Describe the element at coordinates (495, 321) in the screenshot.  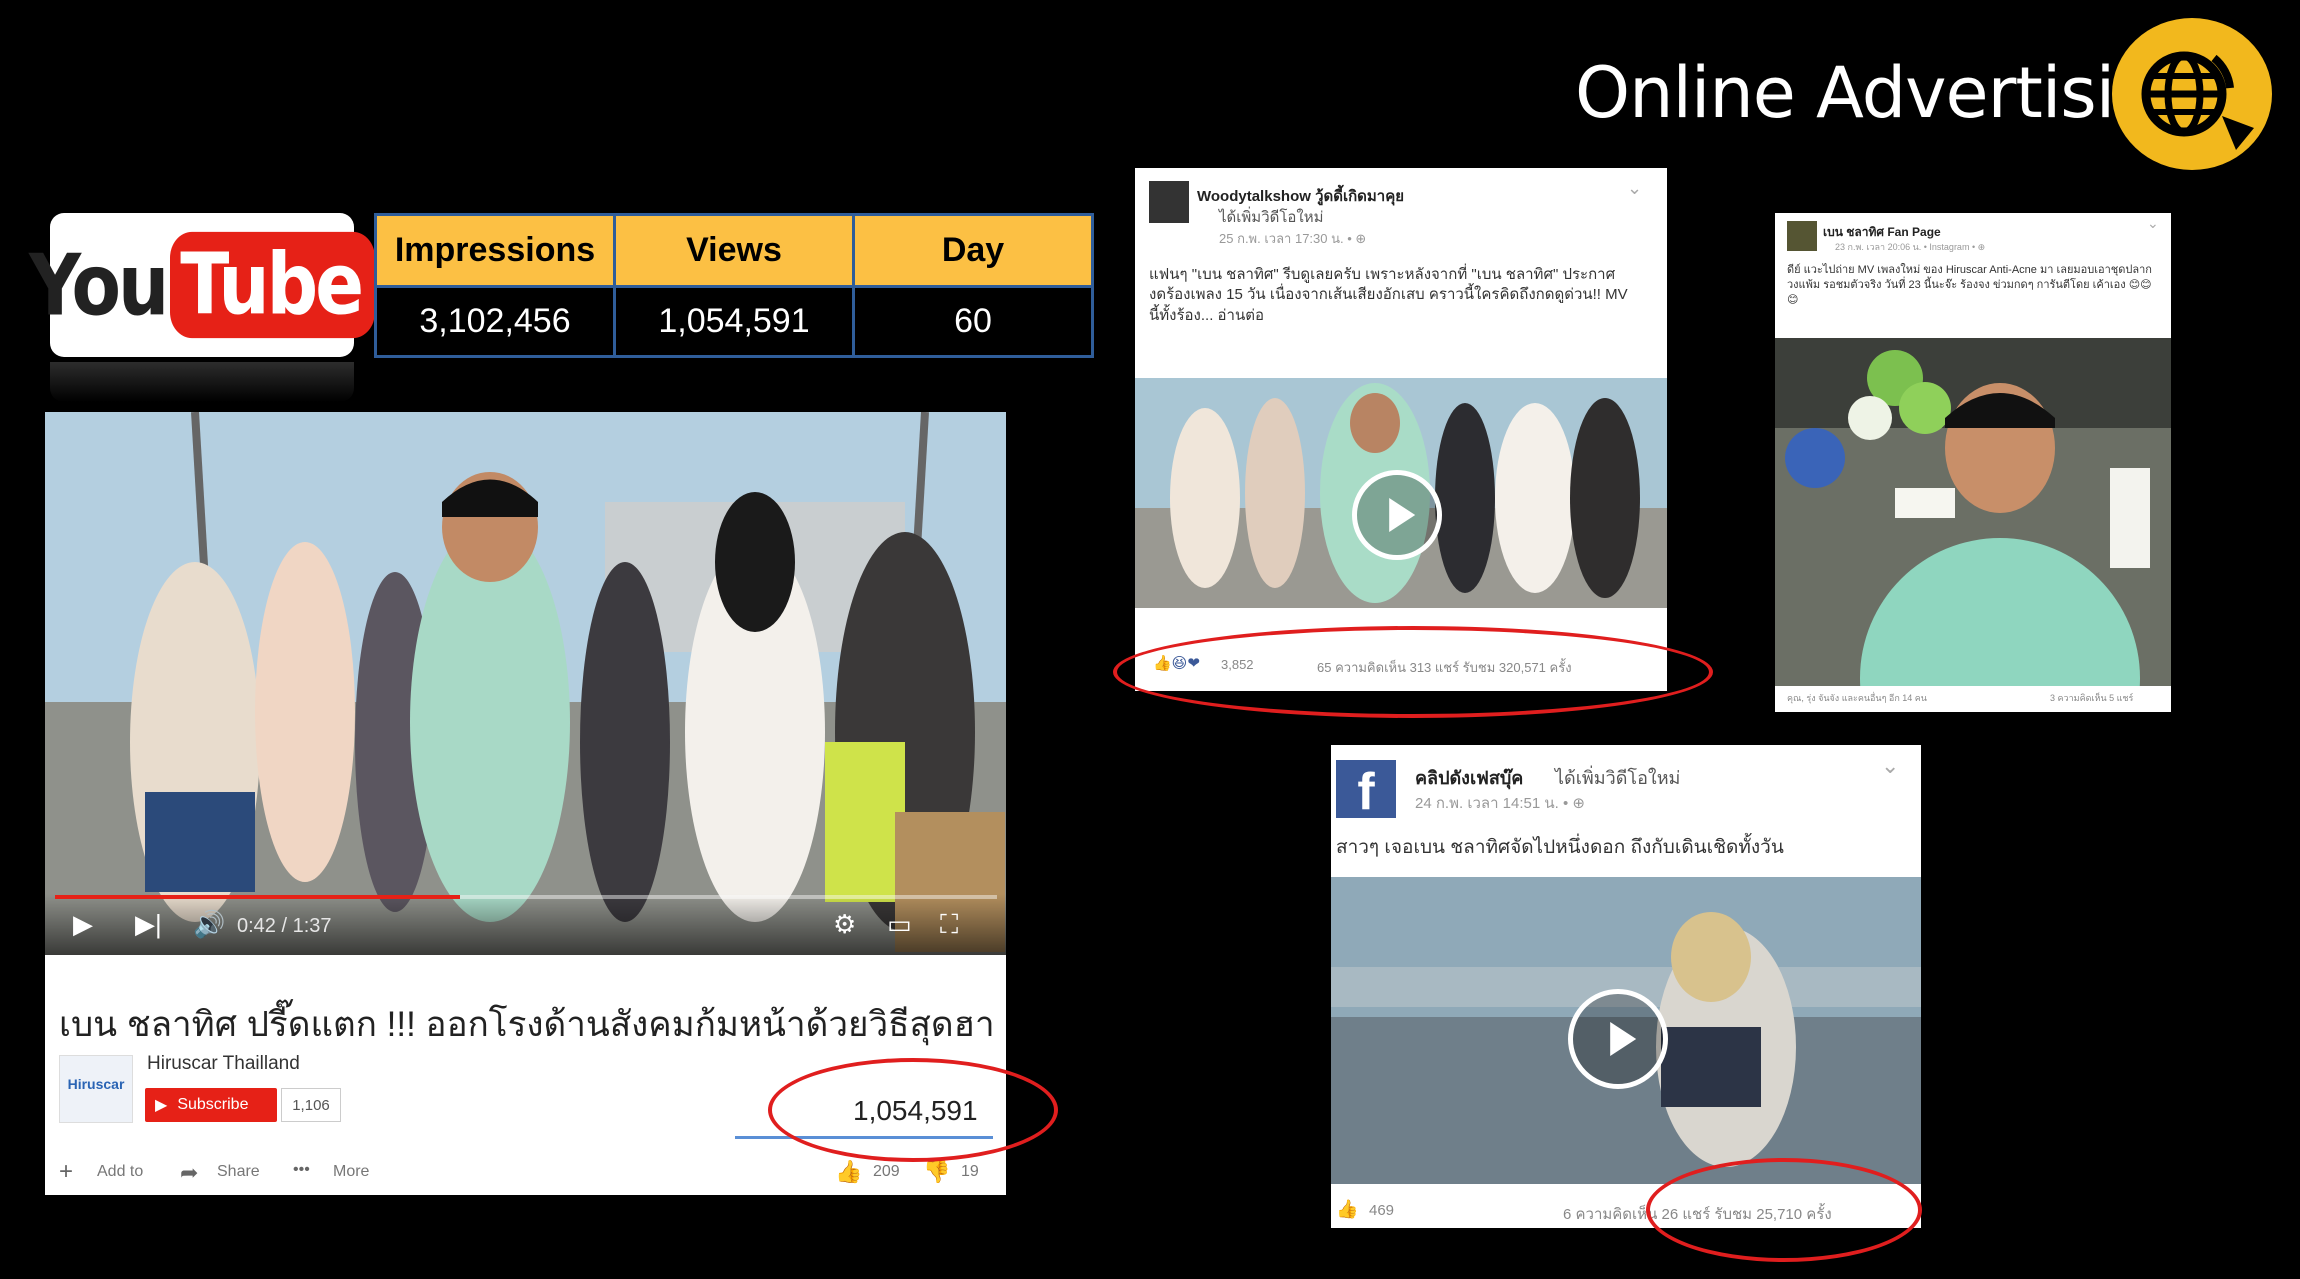
I see `stats-value: 3,102,456` at that location.